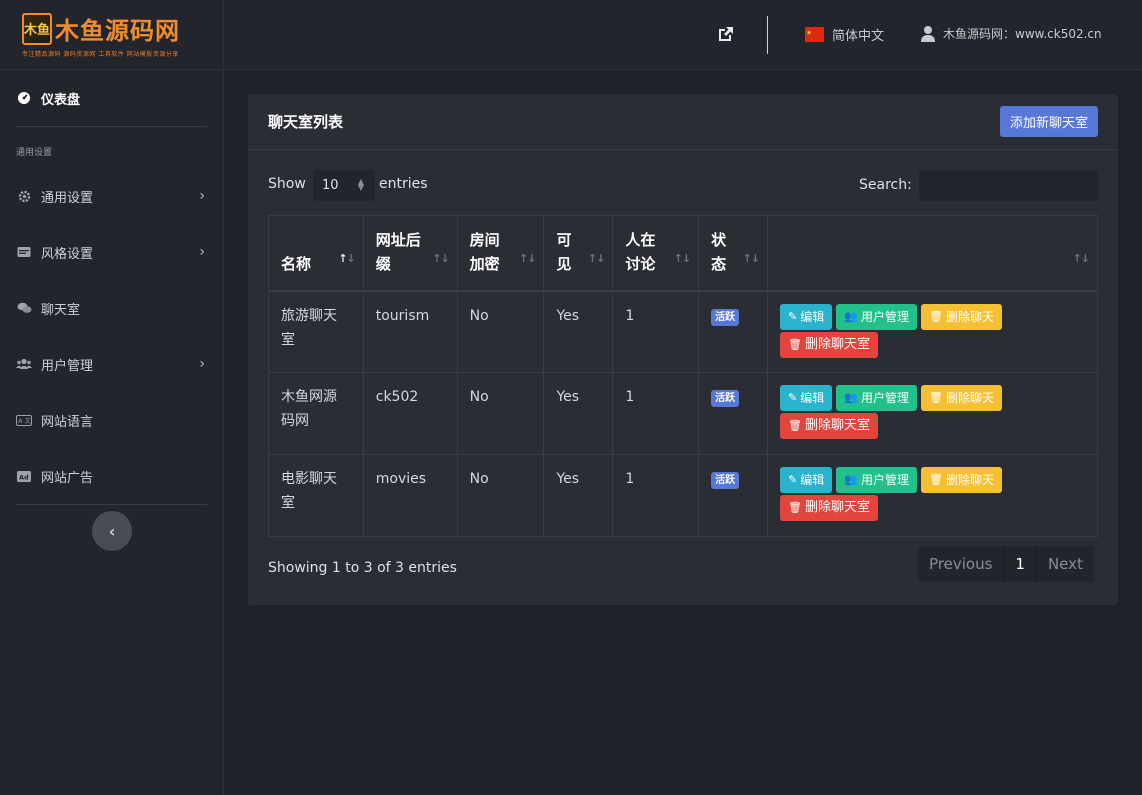 The image size is (1142, 795). I want to click on show-label: Show, so click(287, 184).